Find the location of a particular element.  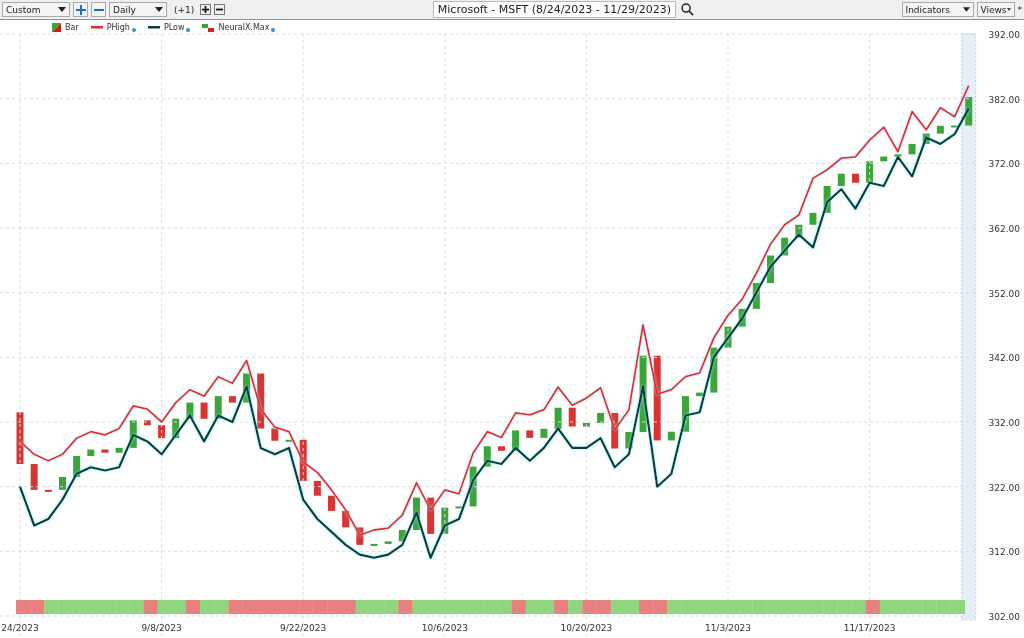

y-axis-label: 342.00 is located at coordinates (1004, 358).